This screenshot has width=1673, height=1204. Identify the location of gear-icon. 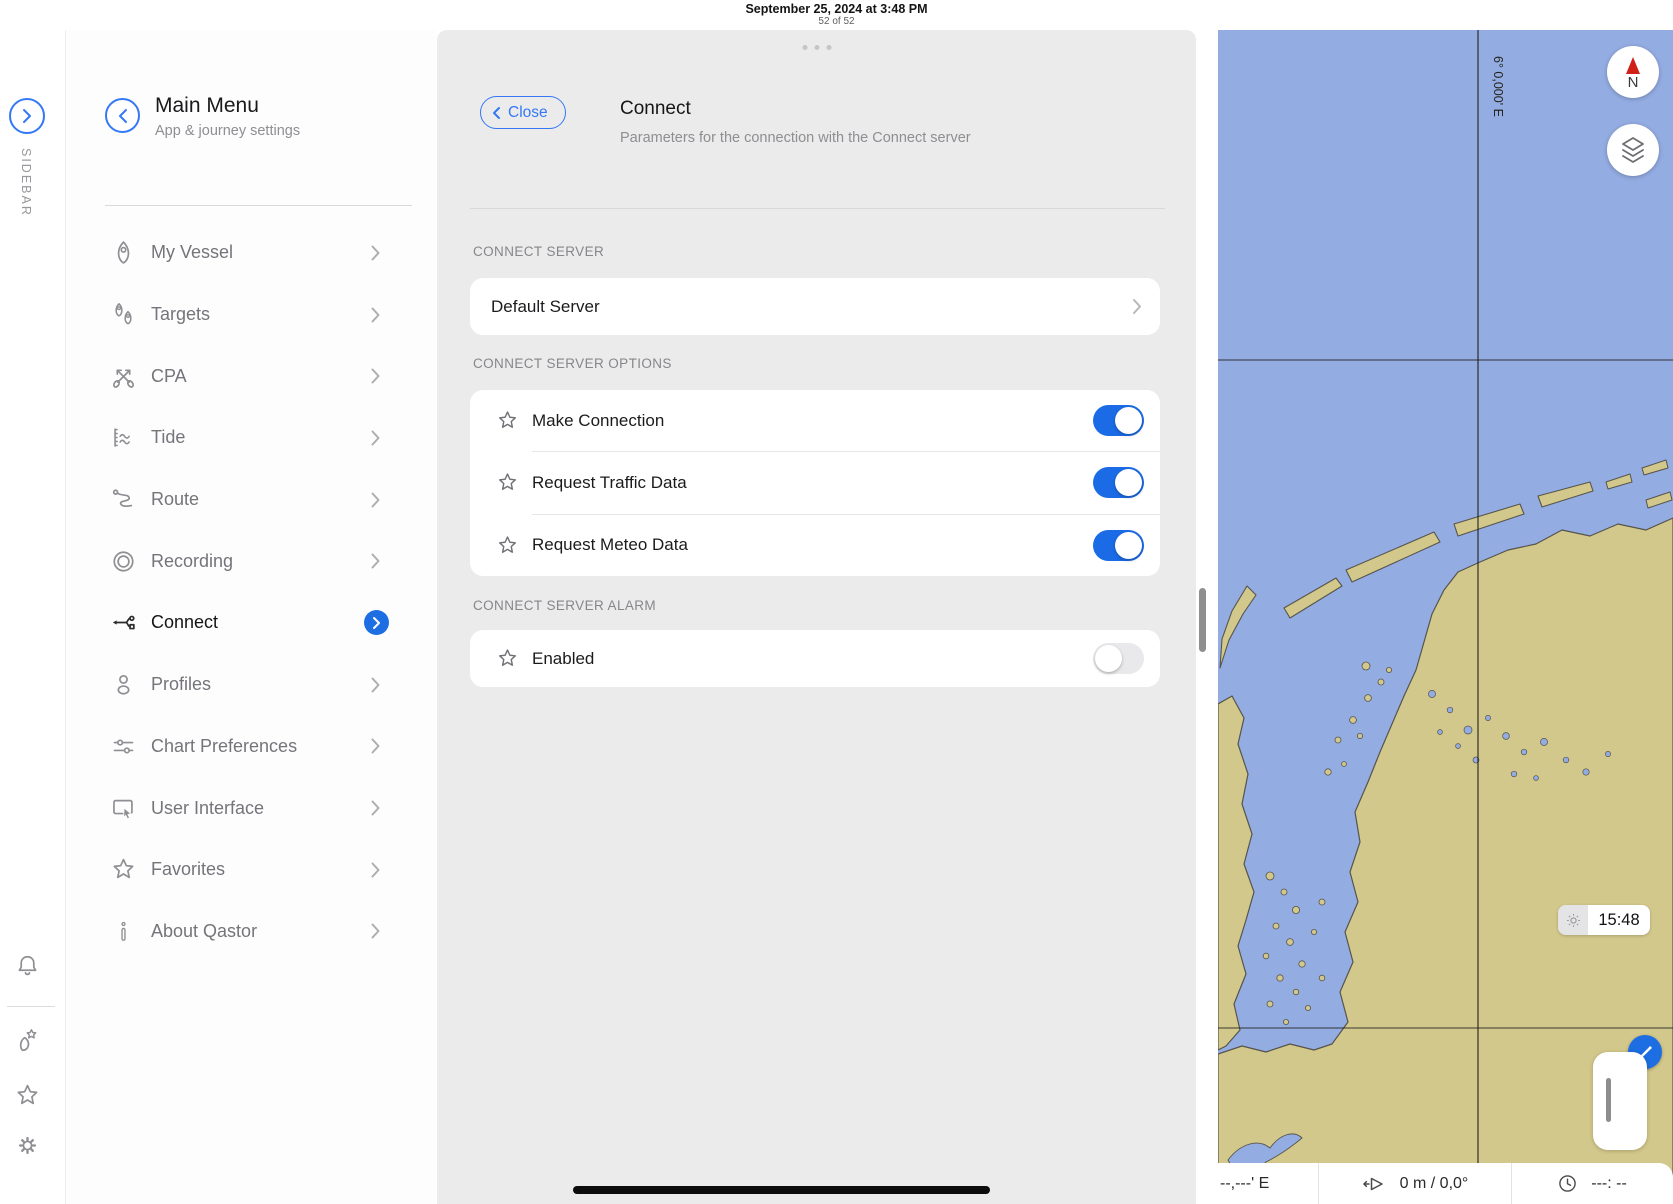
(27, 1145).